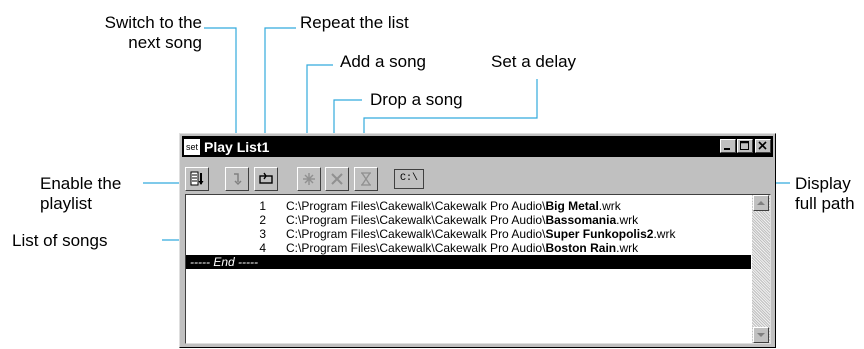  I want to click on maximize-icon, so click(744, 145).